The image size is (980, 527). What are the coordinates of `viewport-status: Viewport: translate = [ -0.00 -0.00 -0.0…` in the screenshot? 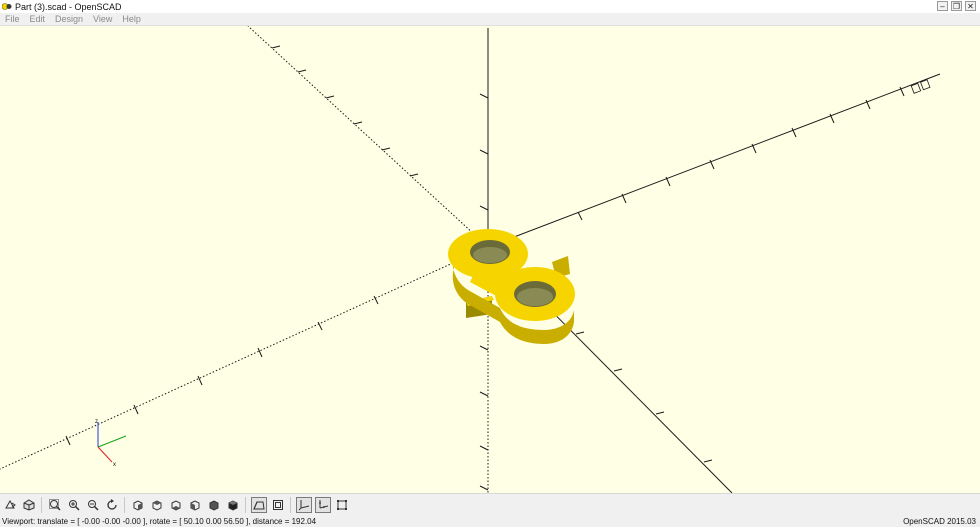 It's located at (159, 521).